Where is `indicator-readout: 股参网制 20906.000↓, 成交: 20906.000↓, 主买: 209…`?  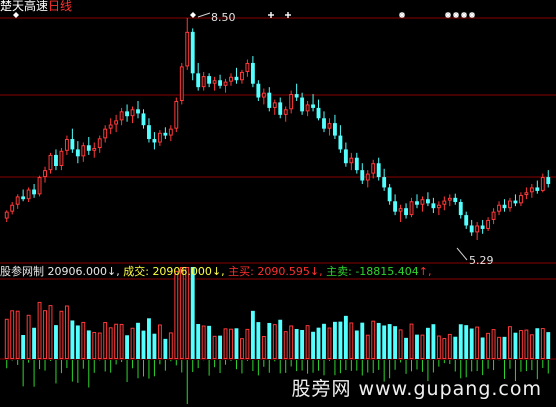
indicator-readout: 股参网制 20906.000↓, 成交: 20906.000↓, 主买: 209… is located at coordinates (216, 271).